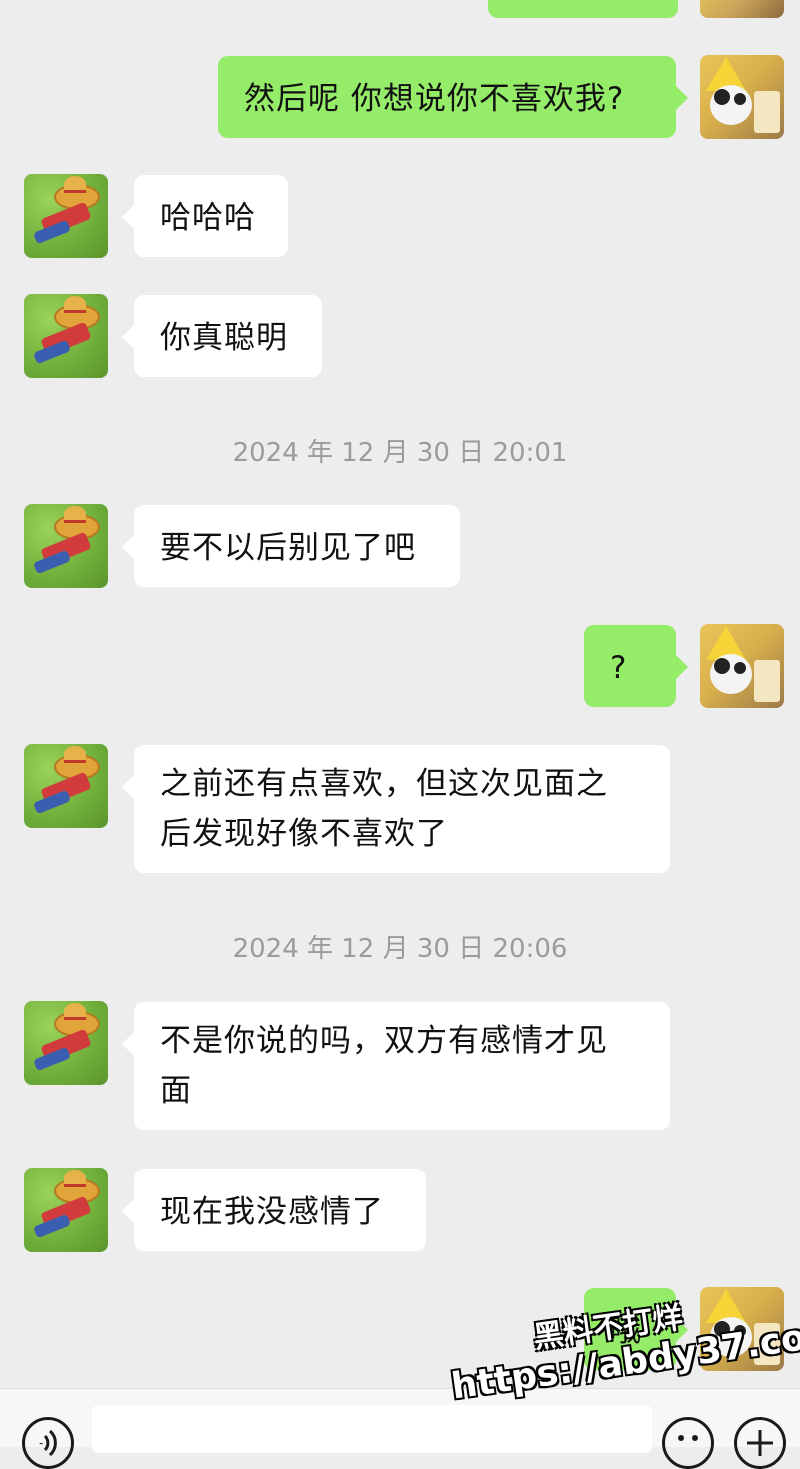 This screenshot has width=800, height=1469. What do you see at coordinates (583, 9) in the screenshot?
I see `partial-message-bubble` at bounding box center [583, 9].